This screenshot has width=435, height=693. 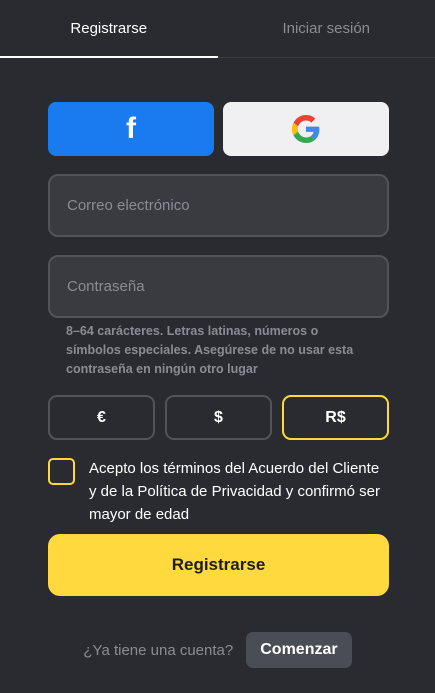 I want to click on login-prompt: ¿Ya tiene una cuenta? Comenzar, so click(x=217, y=650).